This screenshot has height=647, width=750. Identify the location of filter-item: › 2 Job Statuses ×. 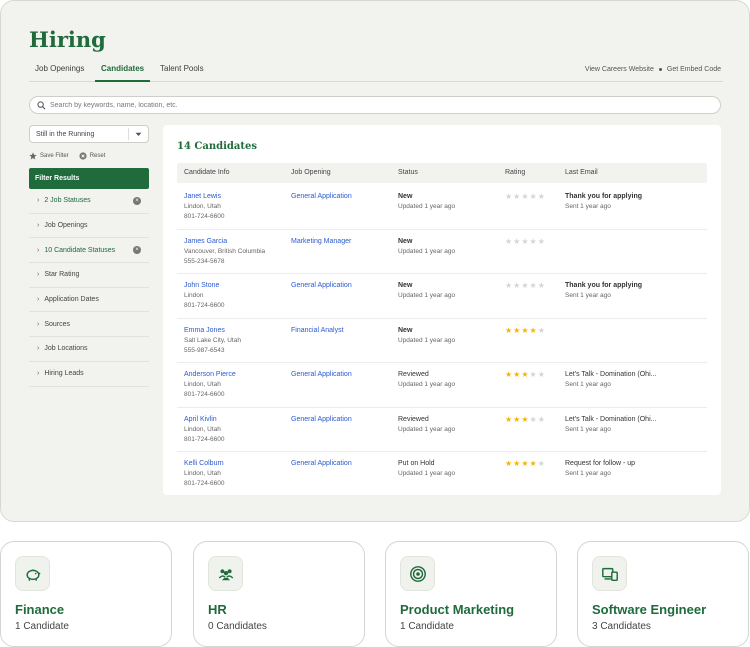
(89, 201).